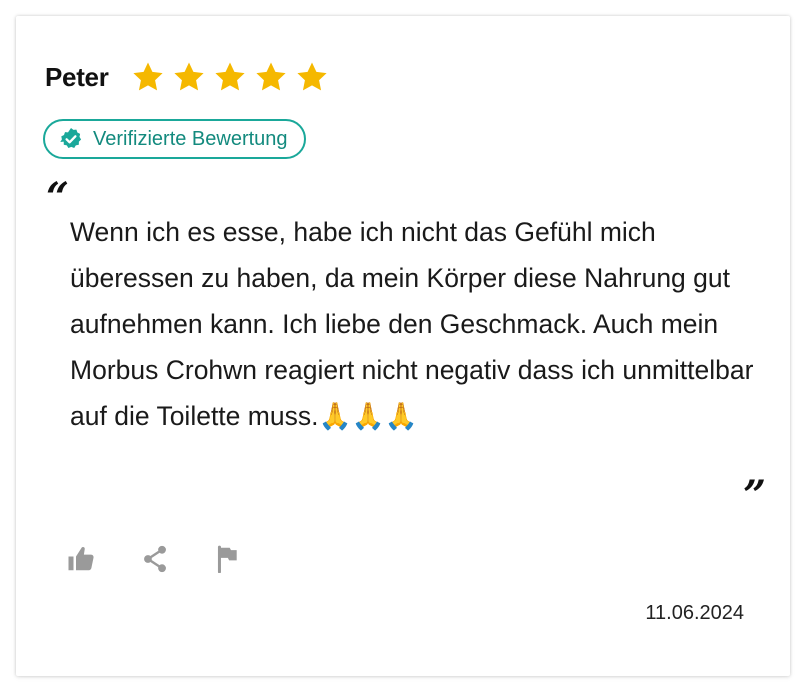 The width and height of the screenshot is (796, 691). I want to click on thumbs-up-icon, so click(81, 558).